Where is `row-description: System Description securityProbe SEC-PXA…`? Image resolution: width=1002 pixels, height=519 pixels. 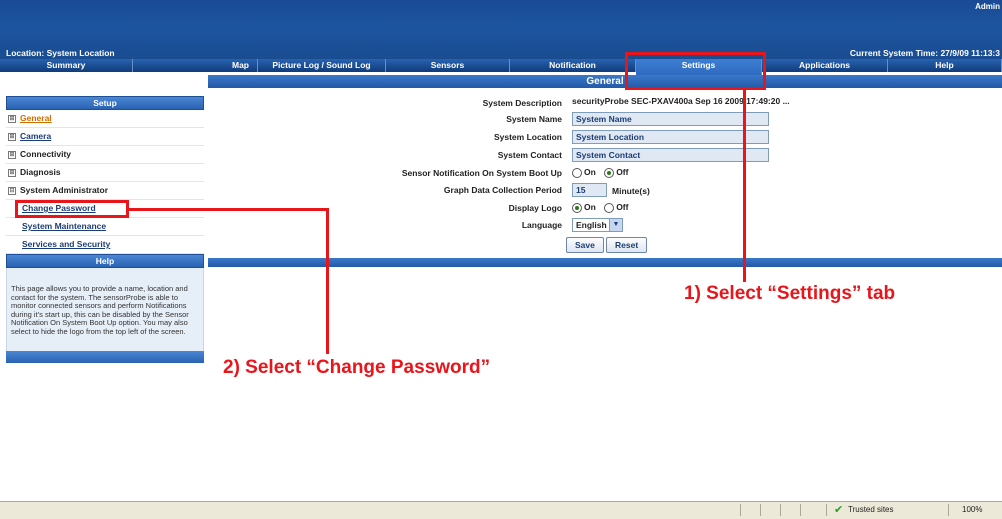
row-description: System Description securityProbe SEC-PXA… is located at coordinates (605, 103).